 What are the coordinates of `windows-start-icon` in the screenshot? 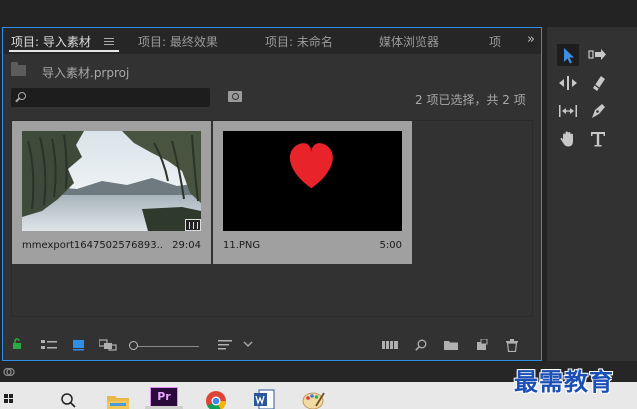 It's located at (9, 399).